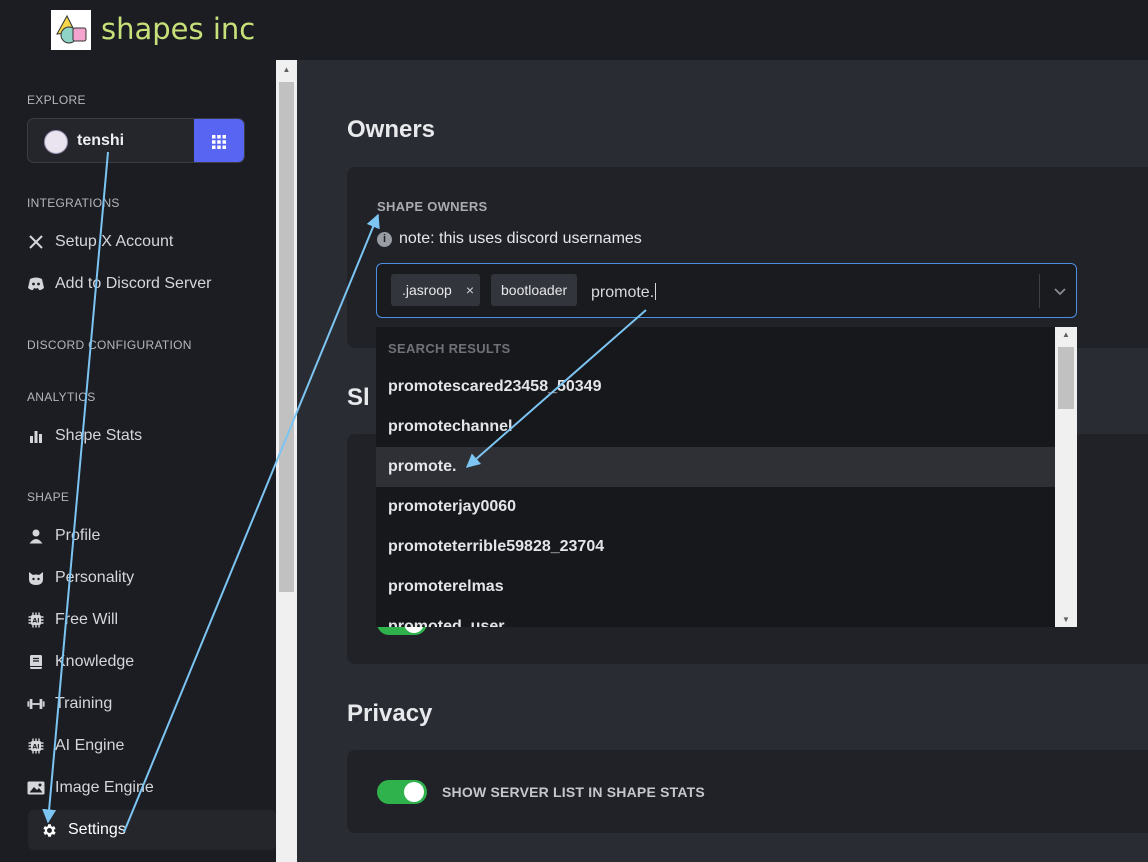 This screenshot has width=1148, height=862. Describe the element at coordinates (715, 427) in the screenshot. I see `search-result-option: promotechannel` at that location.